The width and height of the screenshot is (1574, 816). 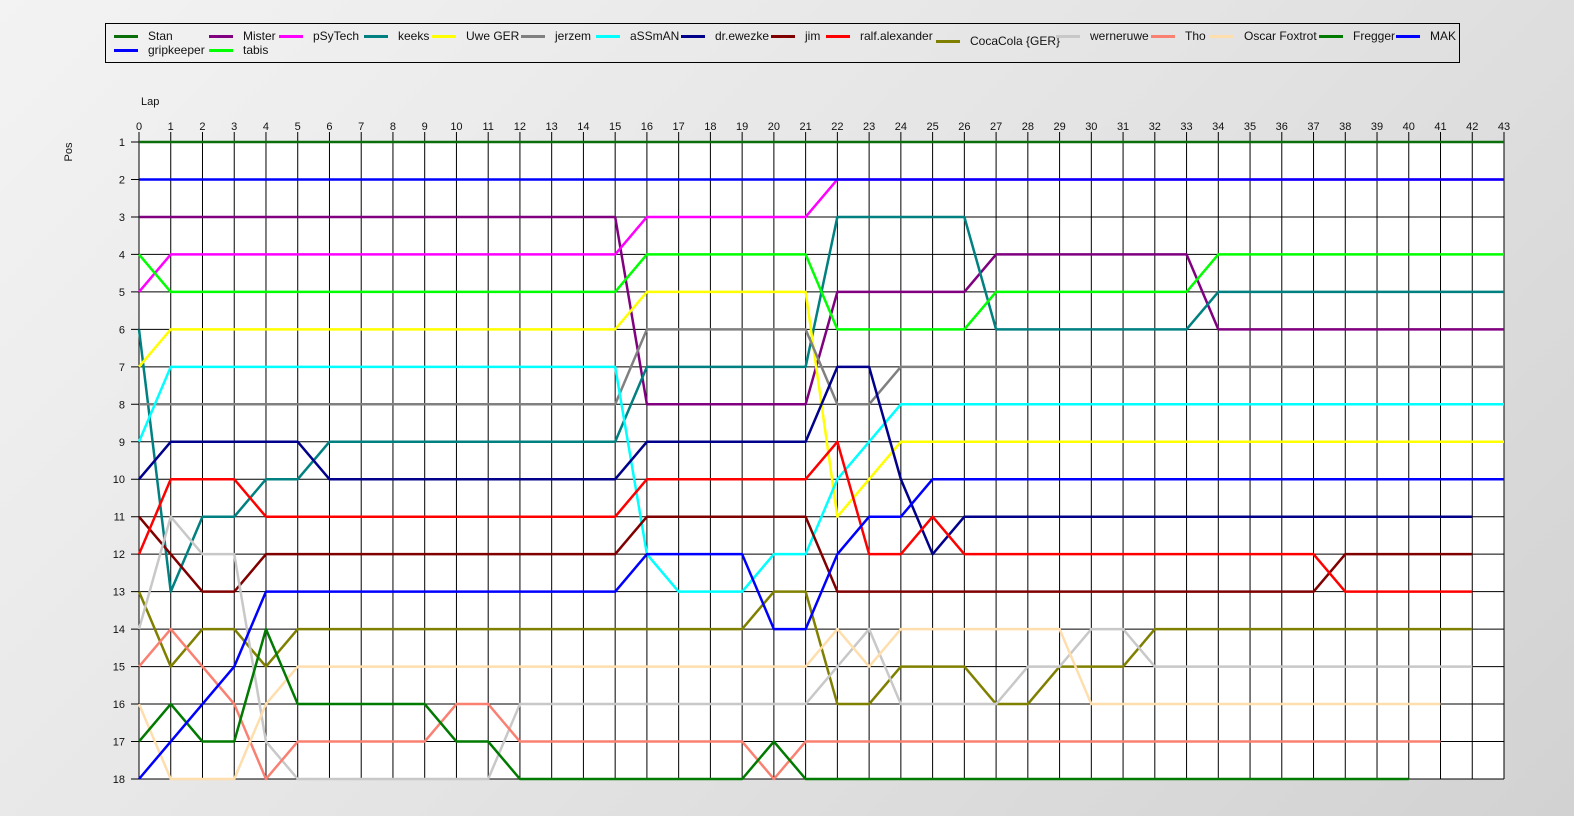 What do you see at coordinates (1218, 127) in the screenshot?
I see `x-tick-label: 34` at bounding box center [1218, 127].